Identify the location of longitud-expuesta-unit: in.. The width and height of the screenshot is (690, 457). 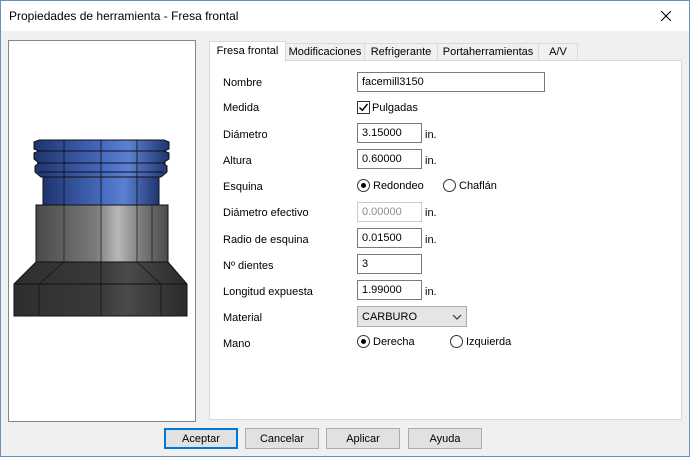
(431, 292).